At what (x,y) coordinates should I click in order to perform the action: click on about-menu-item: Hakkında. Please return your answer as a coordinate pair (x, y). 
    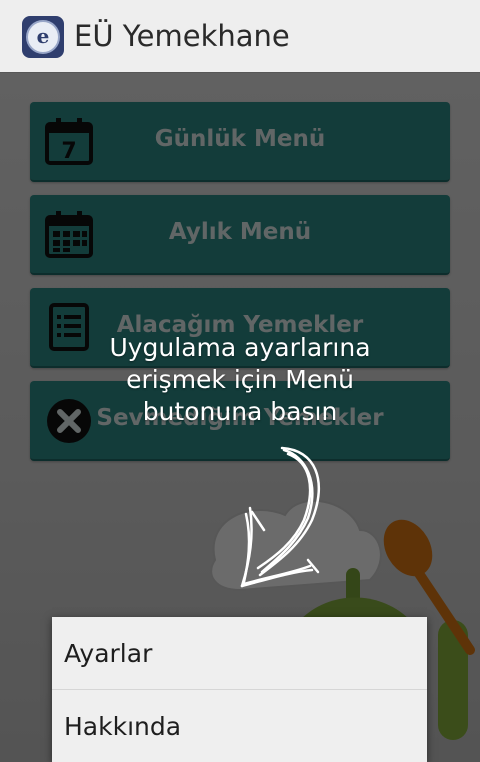
    Looking at the image, I should click on (239, 726).